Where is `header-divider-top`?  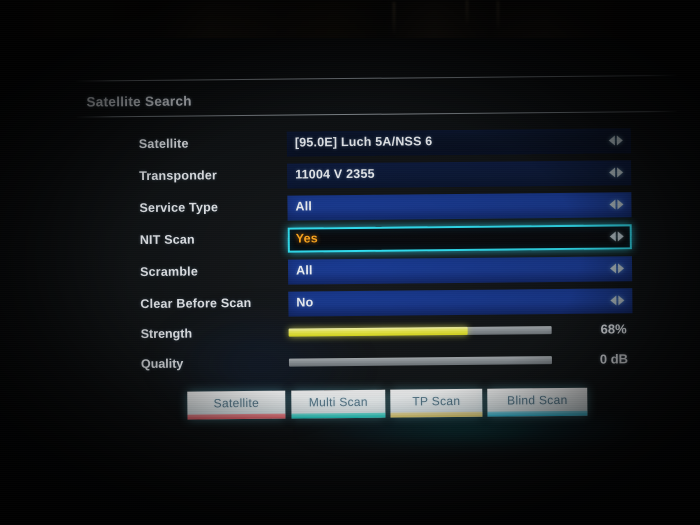
header-divider-top is located at coordinates (376, 78).